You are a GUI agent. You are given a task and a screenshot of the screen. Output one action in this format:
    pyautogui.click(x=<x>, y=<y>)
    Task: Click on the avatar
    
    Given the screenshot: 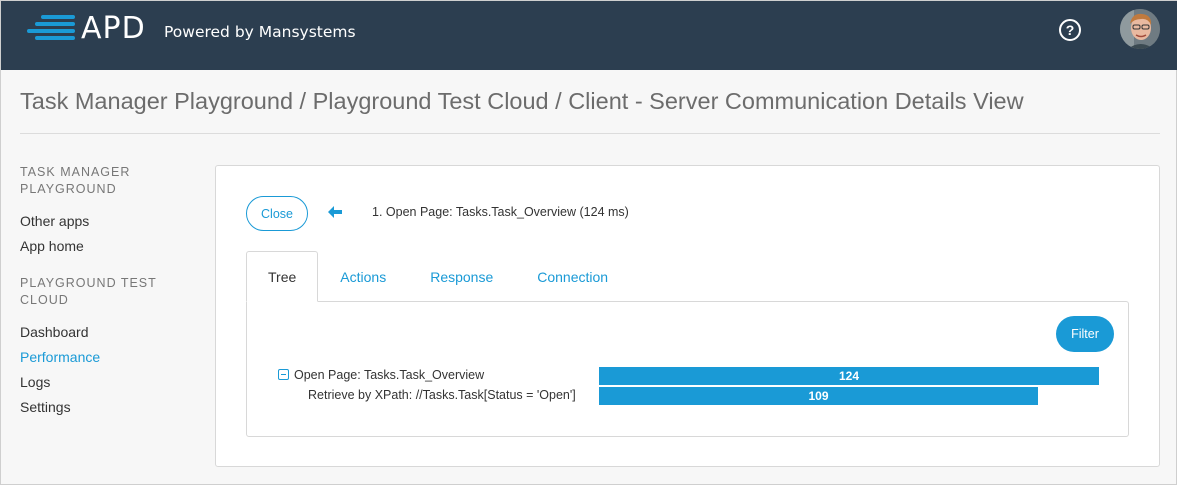 What is the action you would take?
    pyautogui.click(x=1140, y=29)
    